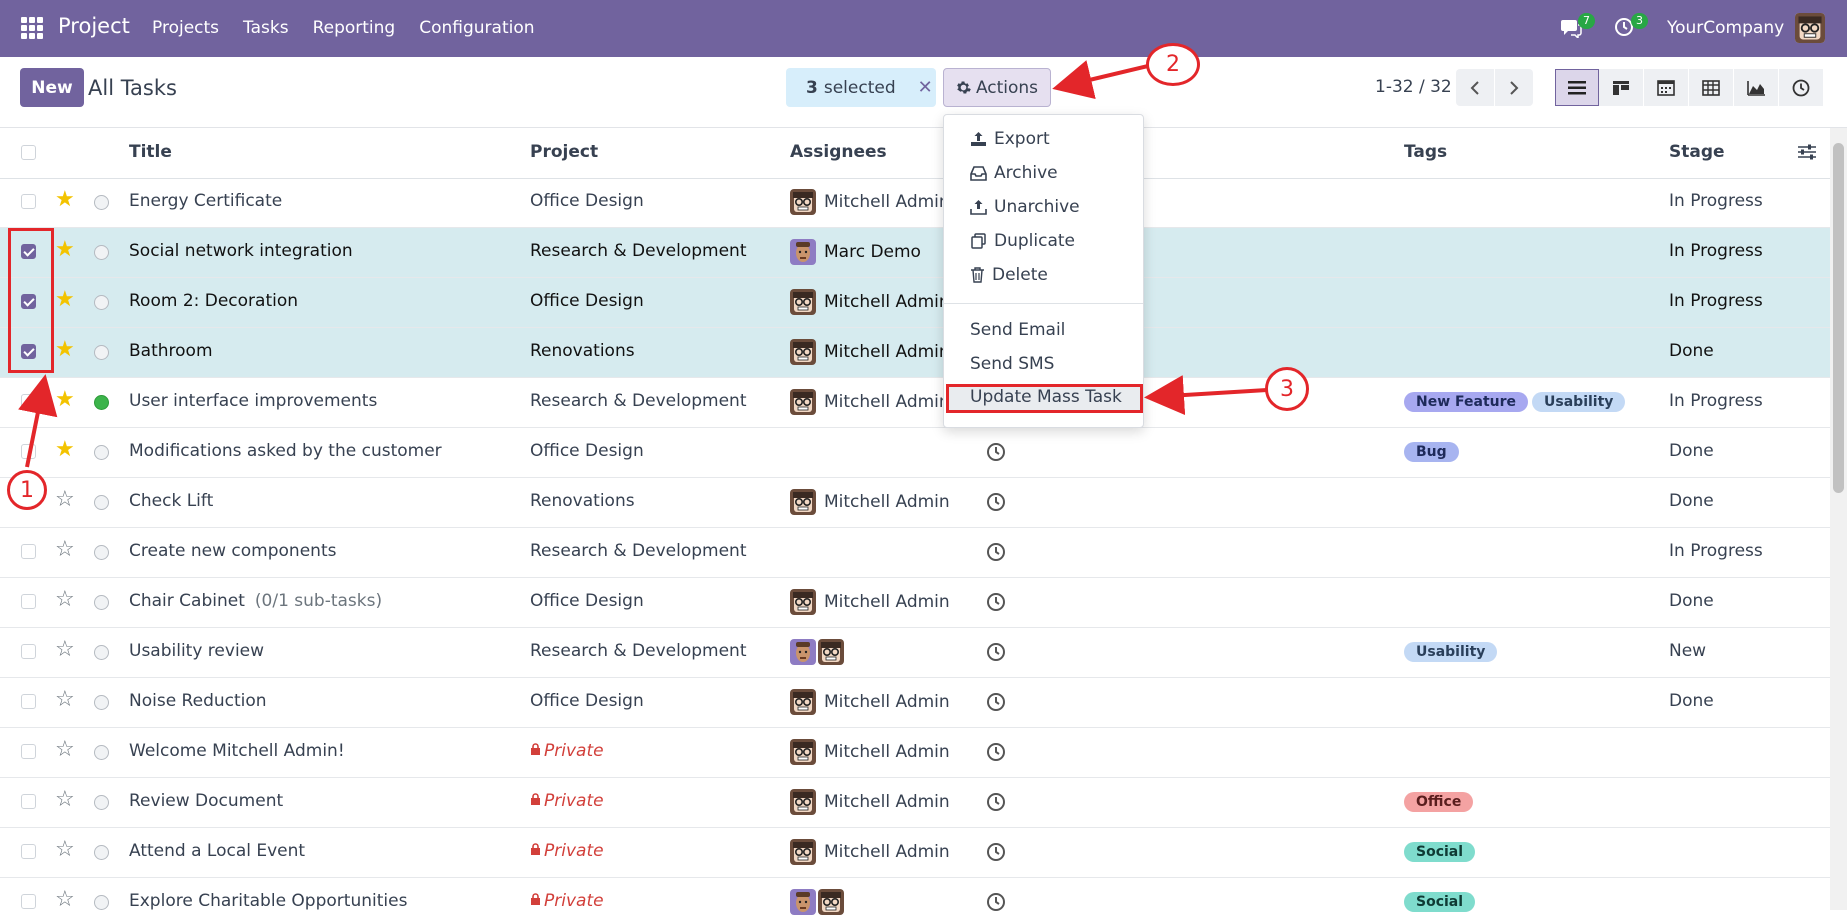  Describe the element at coordinates (1287, 389) in the screenshot. I see `annotation-step-3: 3` at that location.